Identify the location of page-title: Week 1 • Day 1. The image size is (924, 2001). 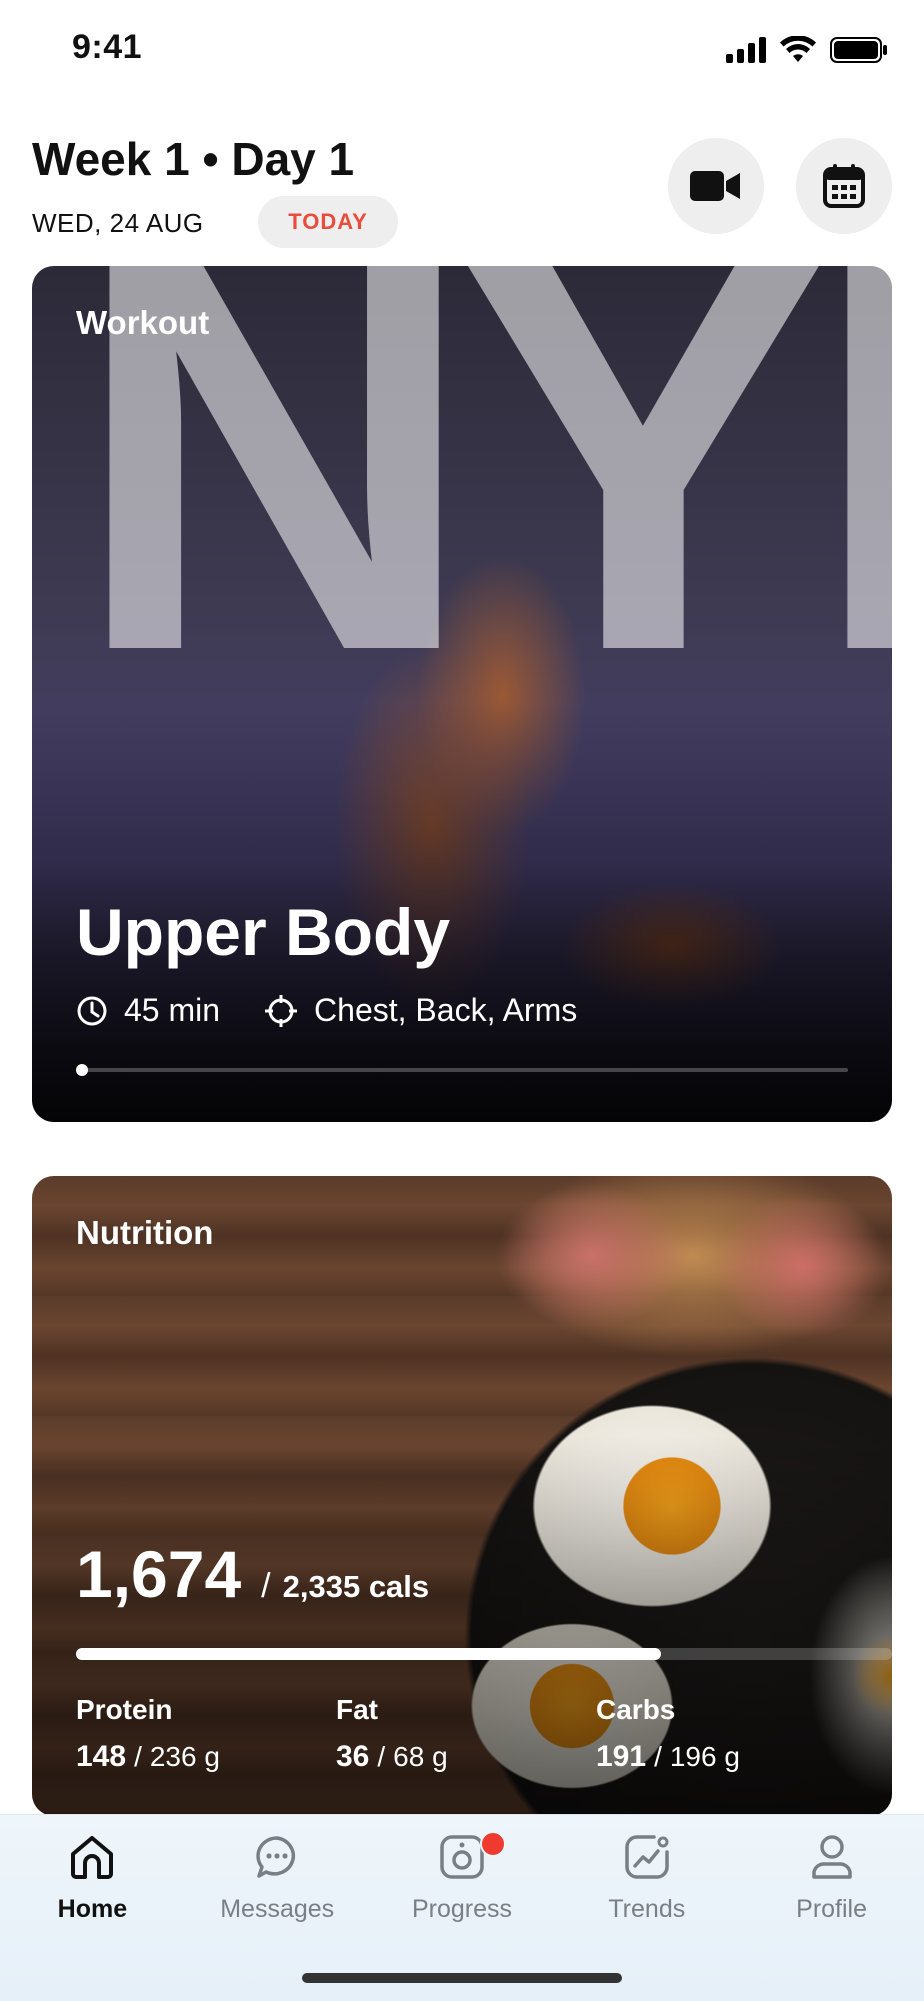
(193, 159).